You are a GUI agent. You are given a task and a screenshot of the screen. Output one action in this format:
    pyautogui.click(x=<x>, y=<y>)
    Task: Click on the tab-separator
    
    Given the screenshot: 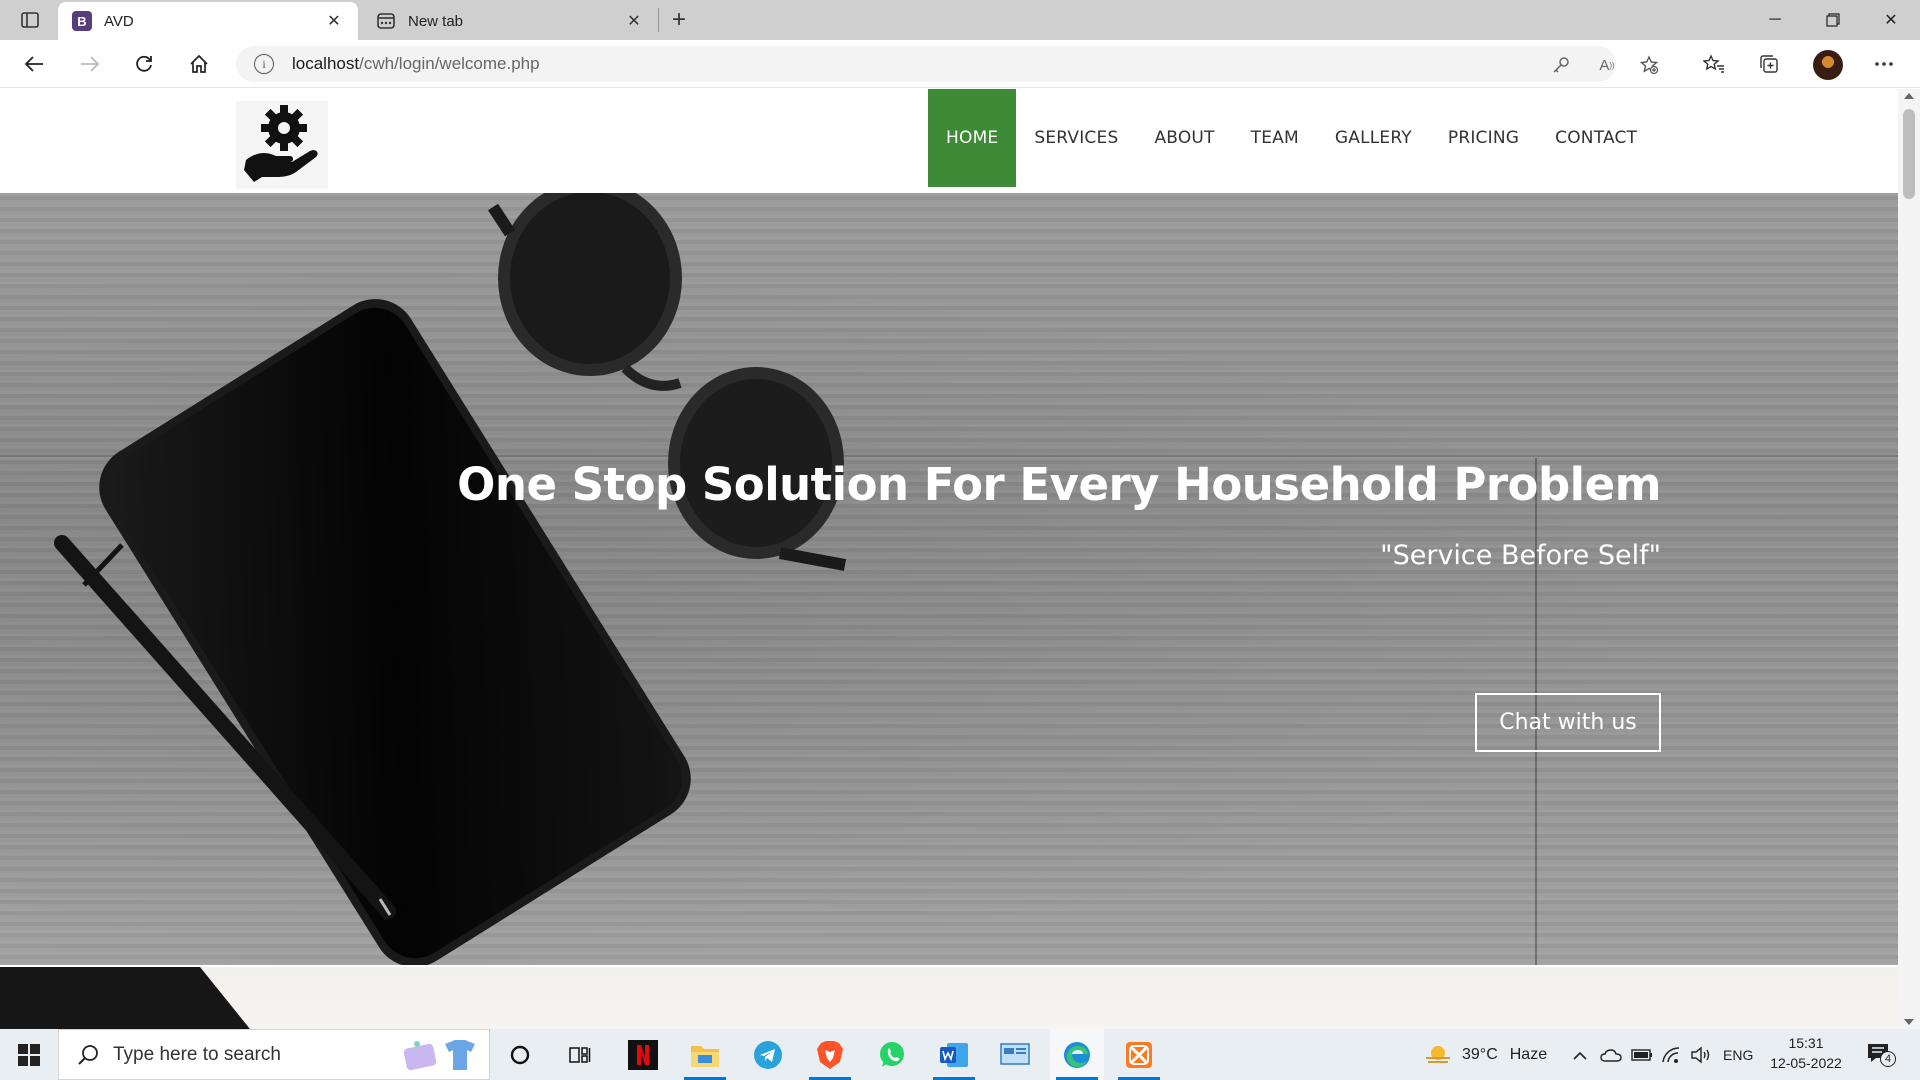 What is the action you would take?
    pyautogui.click(x=658, y=20)
    